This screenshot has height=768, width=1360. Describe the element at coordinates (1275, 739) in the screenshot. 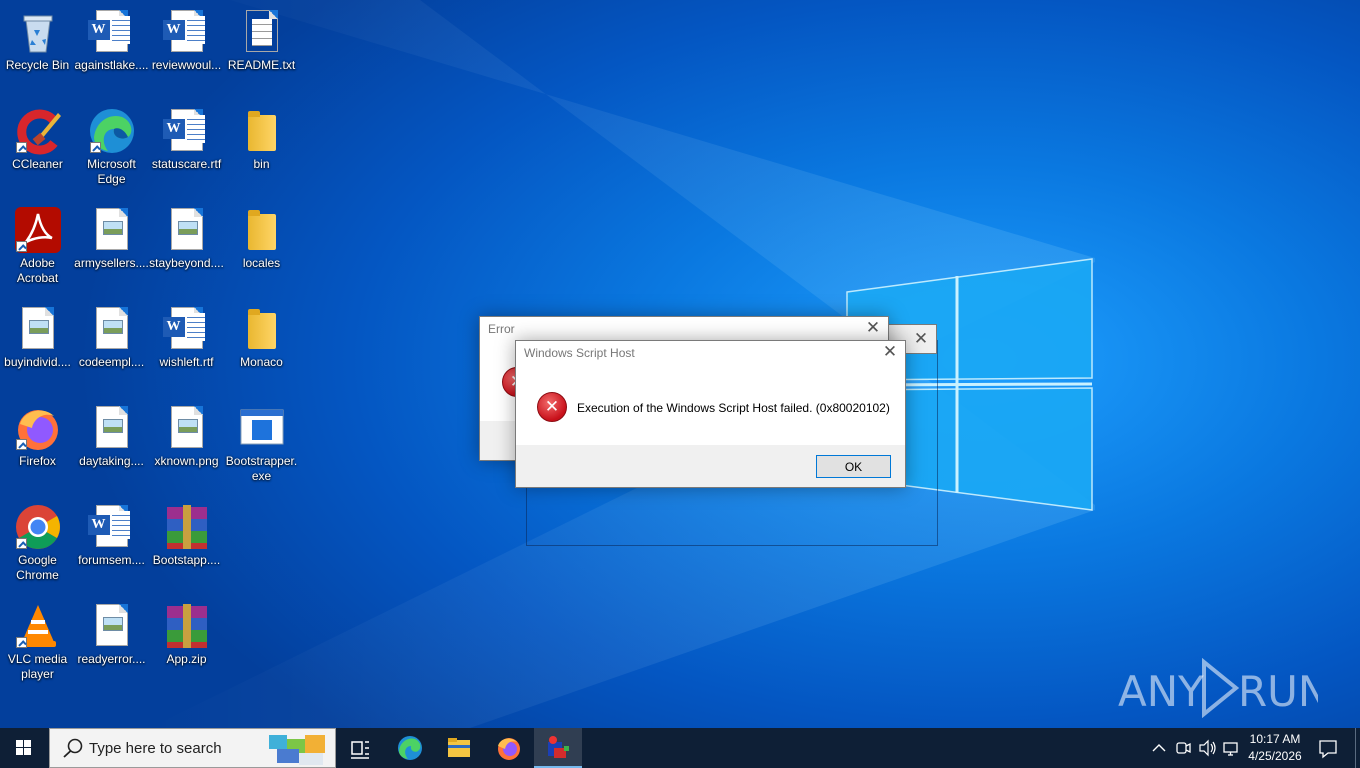

I see `clock-time: 10:17 AM` at that location.